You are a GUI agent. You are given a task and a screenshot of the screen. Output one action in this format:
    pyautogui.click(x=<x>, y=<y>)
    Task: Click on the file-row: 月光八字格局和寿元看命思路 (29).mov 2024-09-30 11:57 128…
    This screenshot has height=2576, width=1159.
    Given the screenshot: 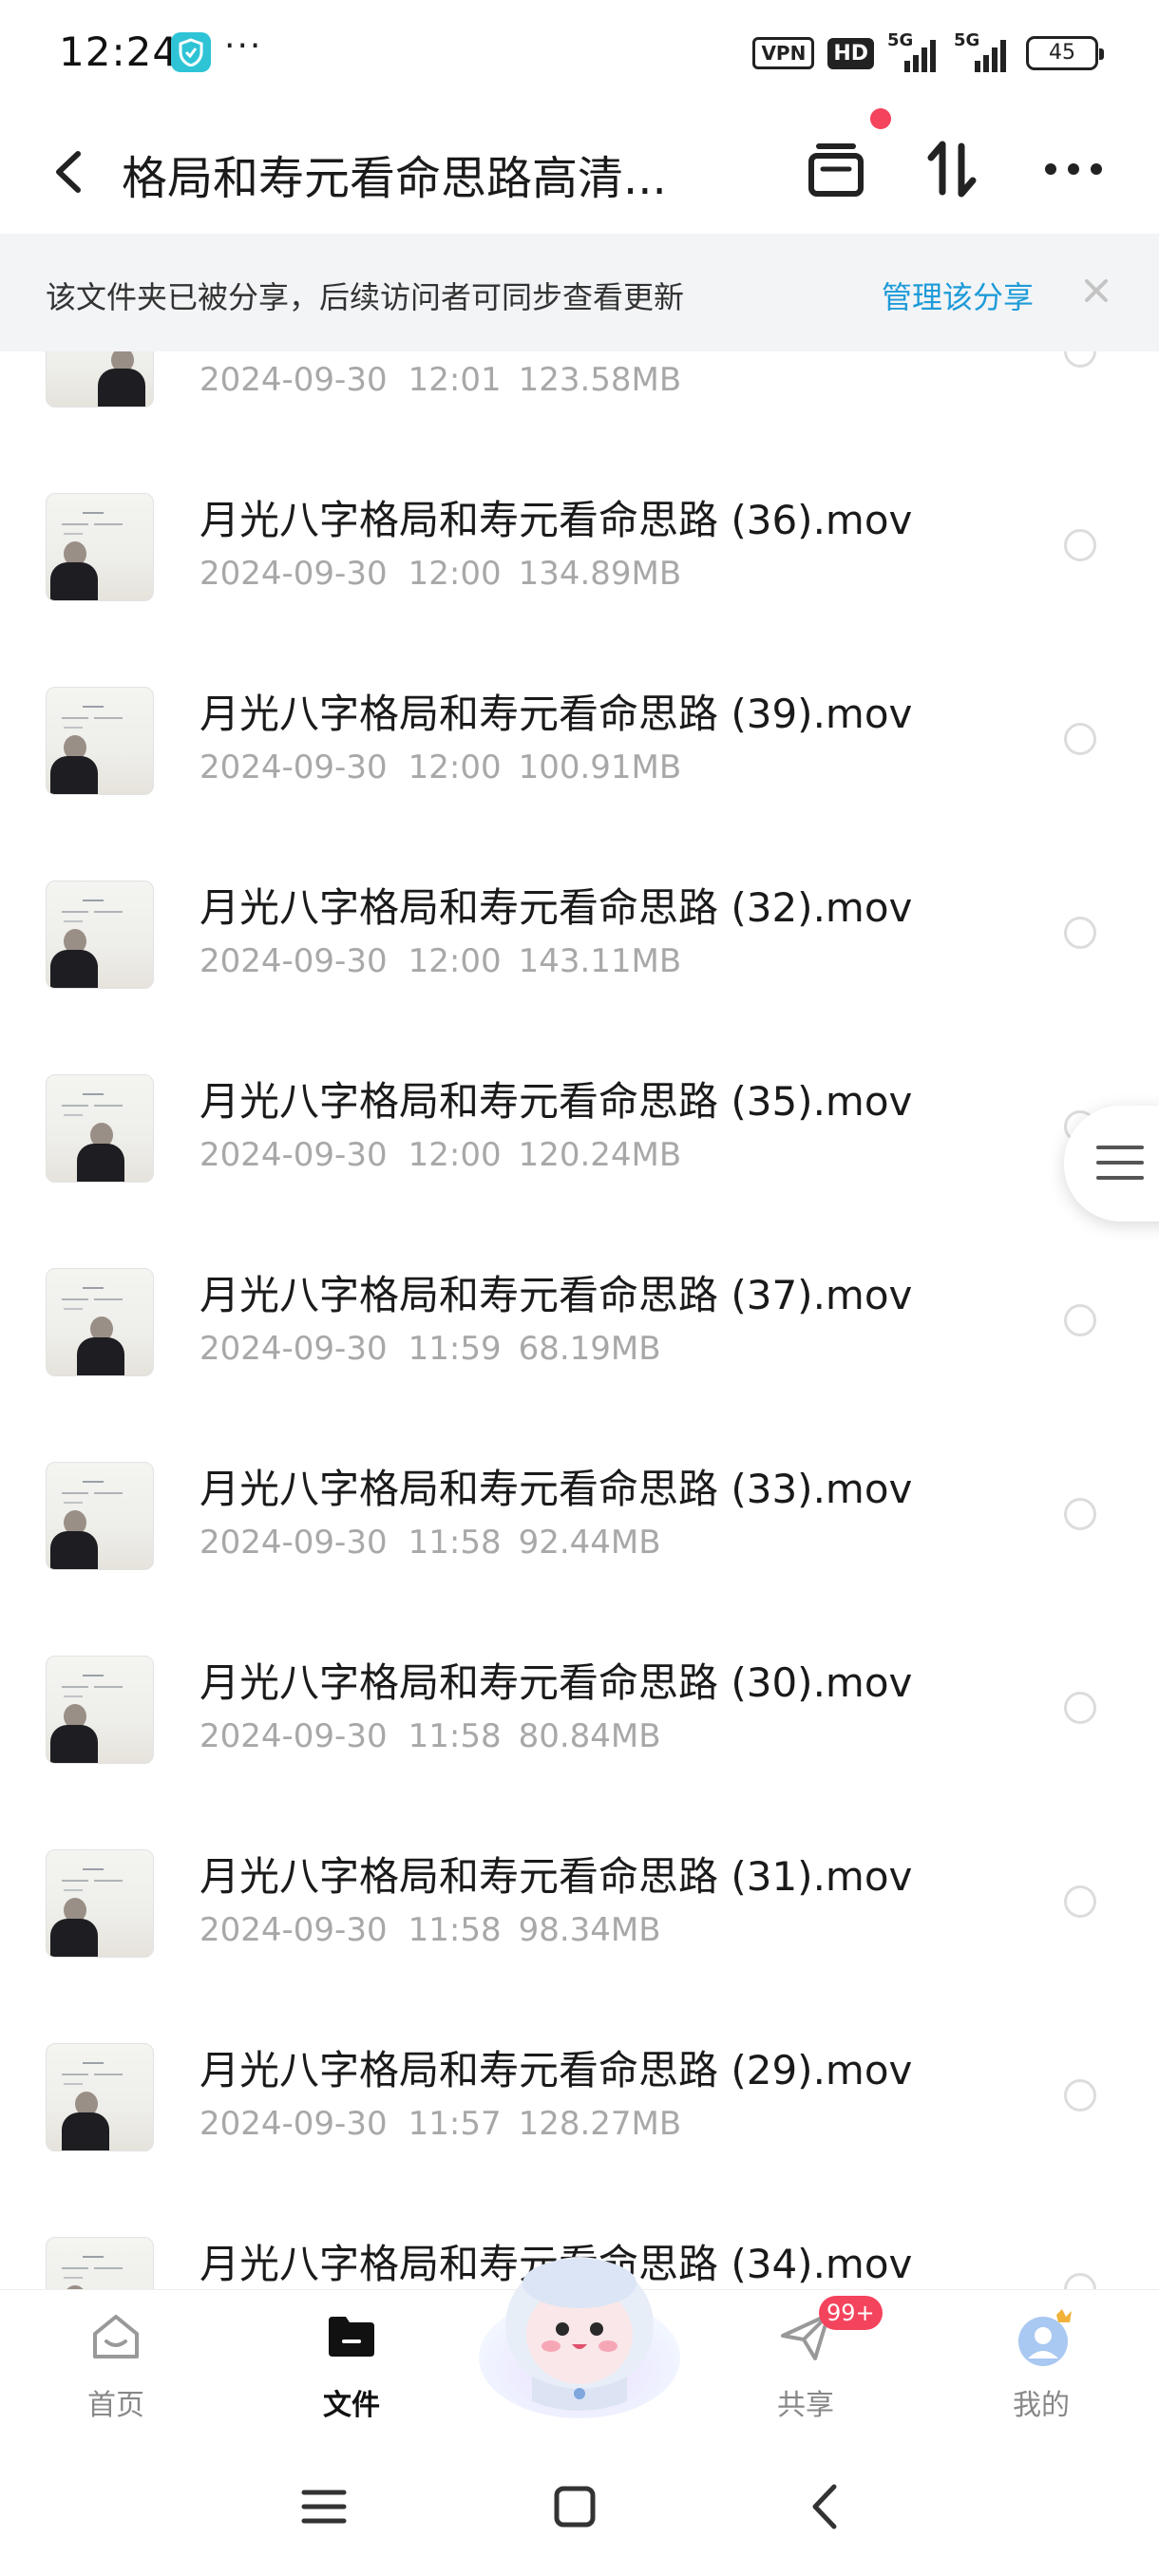 What is the action you would take?
    pyautogui.click(x=579, y=2095)
    